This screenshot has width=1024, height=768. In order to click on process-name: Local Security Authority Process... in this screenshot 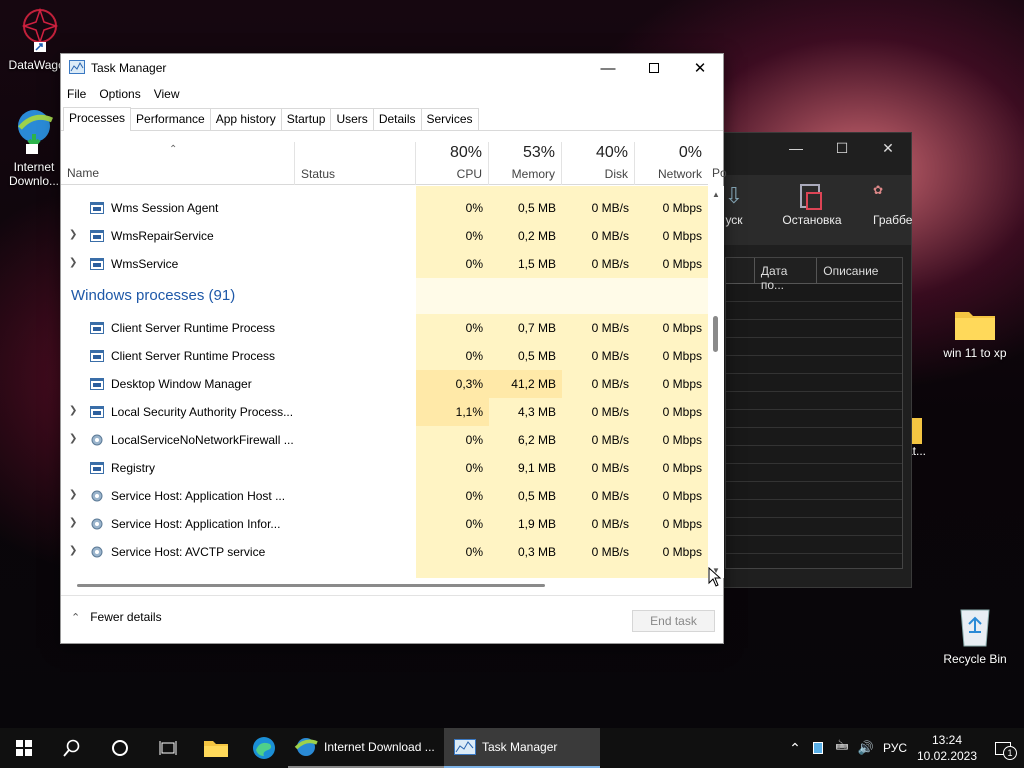, I will do `click(202, 412)`.